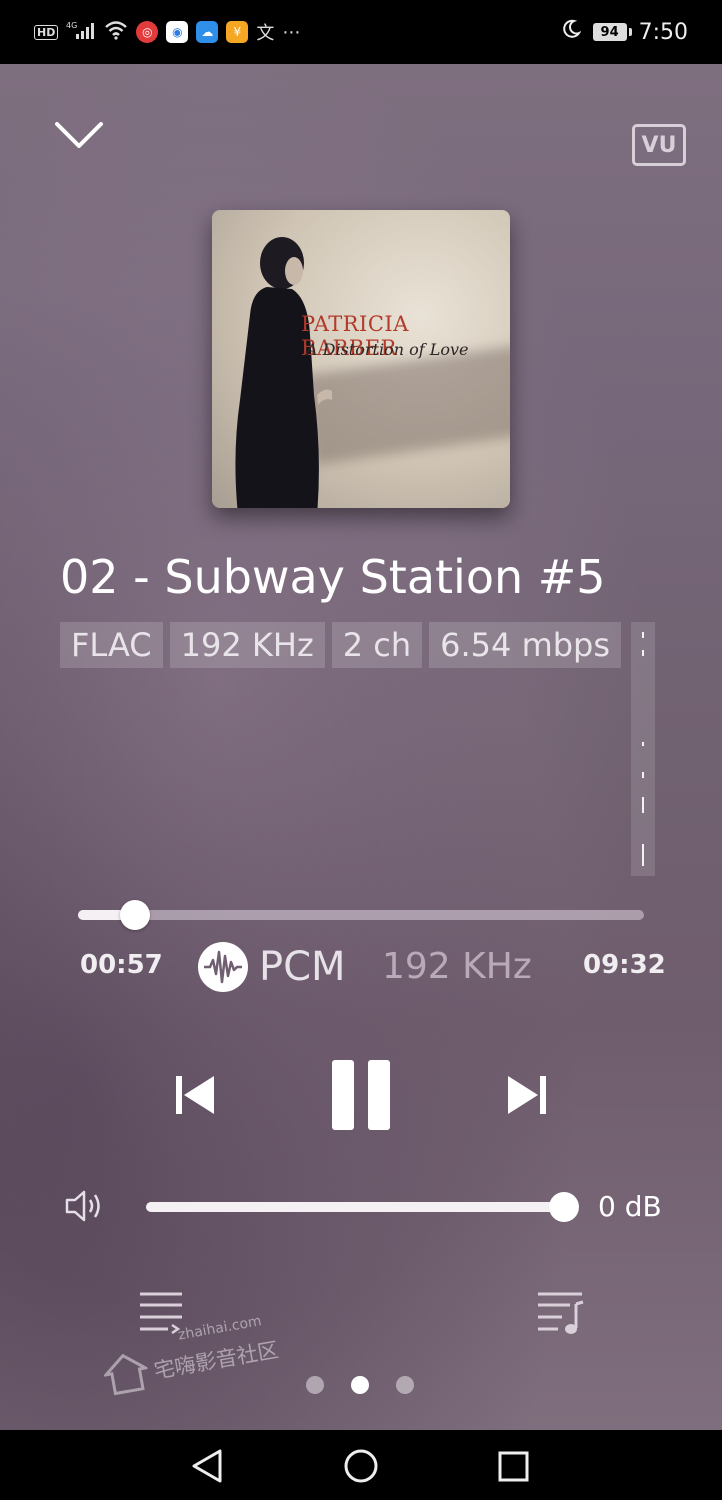  Describe the element at coordinates (207, 32) in the screenshot. I see `weather-icon: ☁` at that location.